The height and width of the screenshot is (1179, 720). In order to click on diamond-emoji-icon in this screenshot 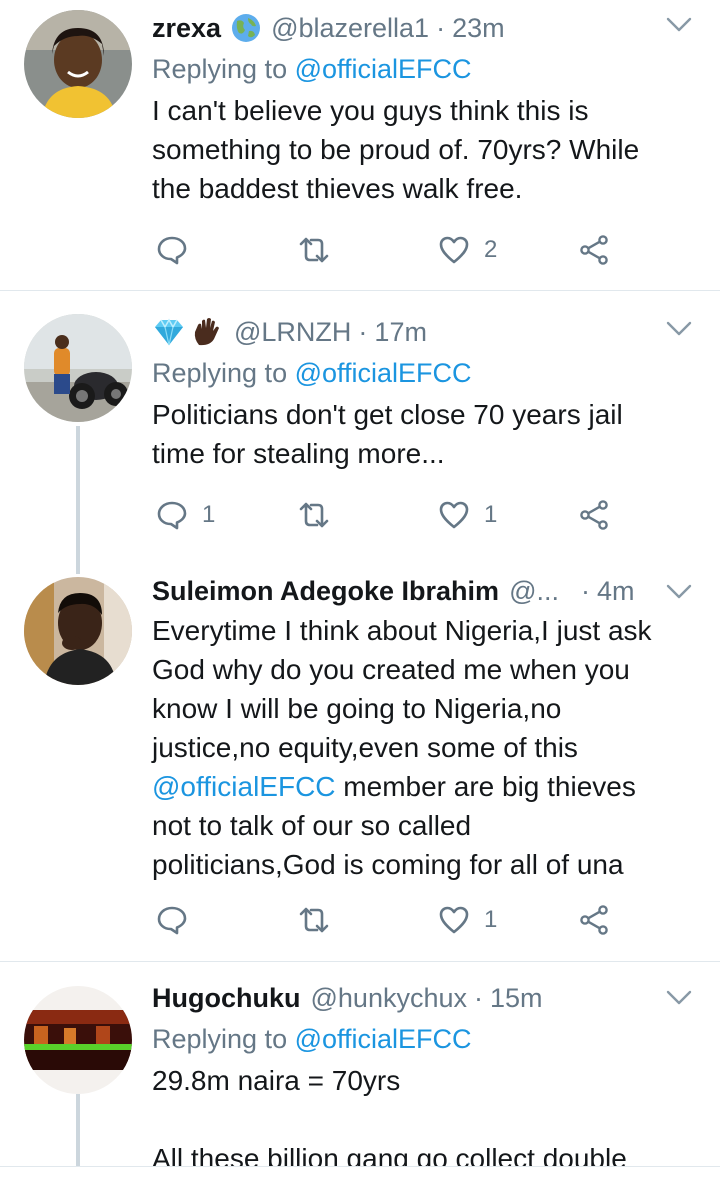, I will do `click(169, 332)`.